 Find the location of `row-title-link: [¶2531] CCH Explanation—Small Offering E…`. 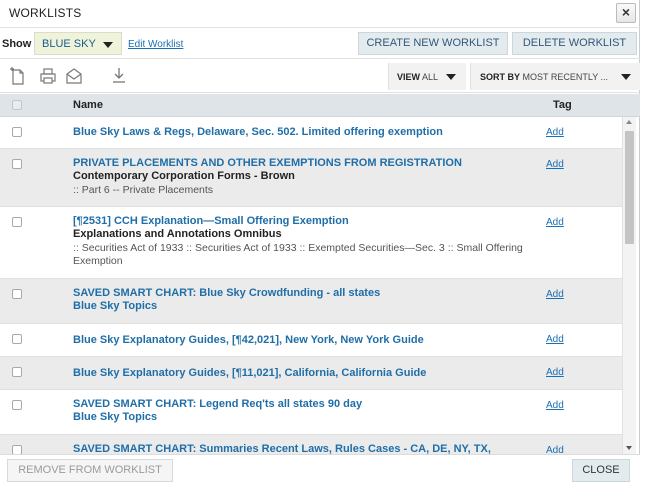

row-title-link: [¶2531] CCH Explanation—Small Offering E… is located at coordinates (211, 221).